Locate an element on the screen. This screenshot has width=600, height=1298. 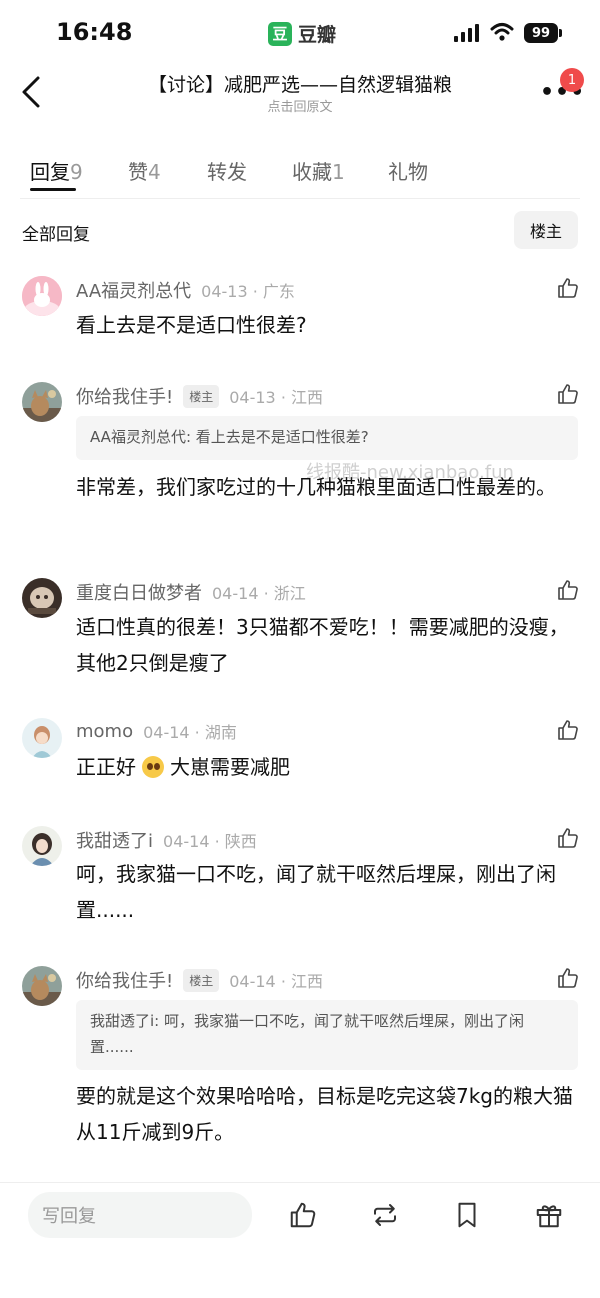
comment-text-part: 大崽需要减肥 is located at coordinates (230, 767).